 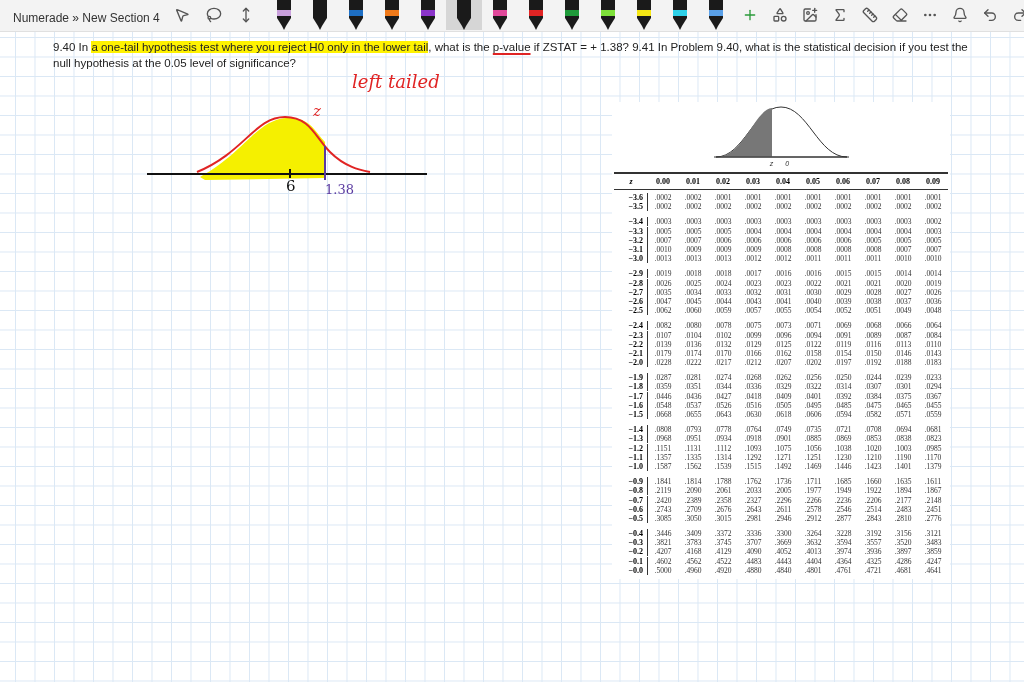 I want to click on column-header: 0.09, so click(x=933, y=181).